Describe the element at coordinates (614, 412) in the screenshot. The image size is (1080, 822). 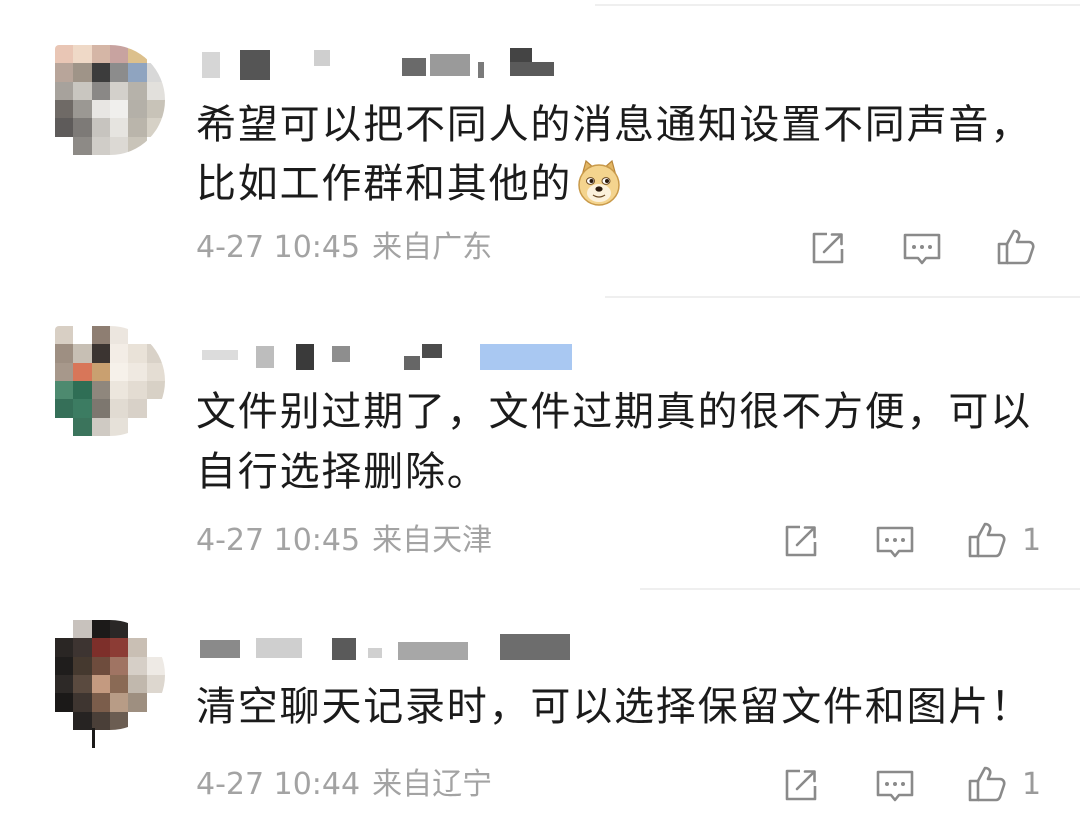
I see `comment-text-line: 文件别过期了，文件过期真的很不方便，可以` at that location.